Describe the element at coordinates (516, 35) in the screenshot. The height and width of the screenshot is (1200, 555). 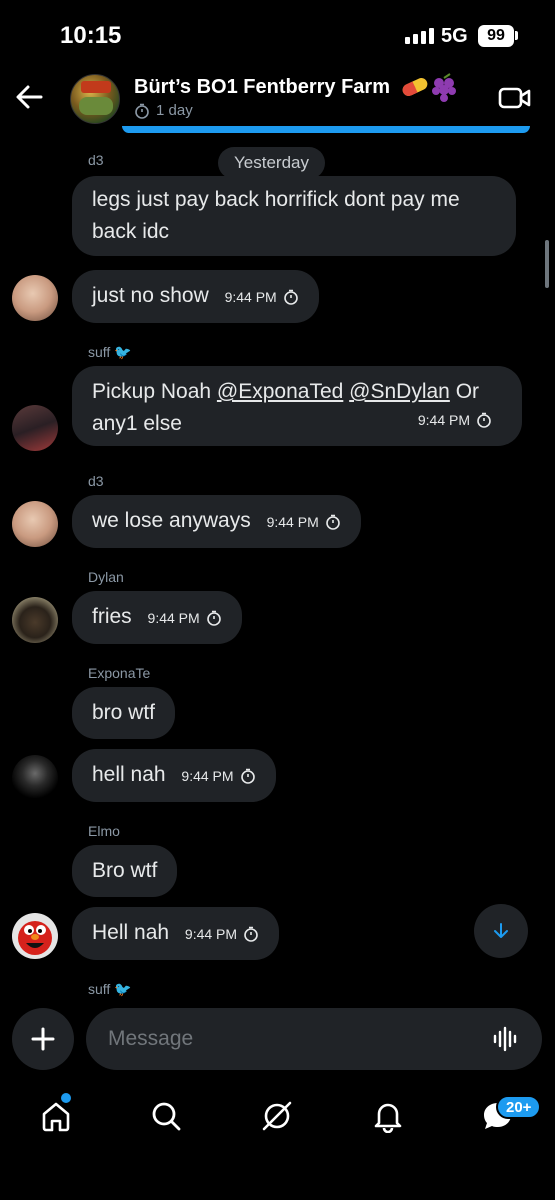
I see `battery-tip` at that location.